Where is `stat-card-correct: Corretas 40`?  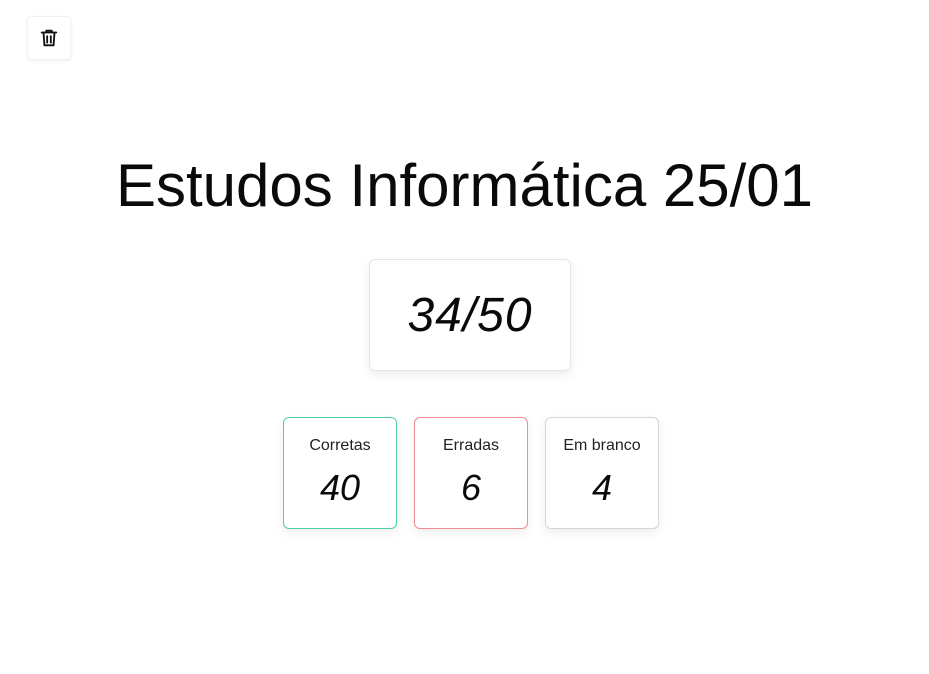 stat-card-correct: Corretas 40 is located at coordinates (340, 473).